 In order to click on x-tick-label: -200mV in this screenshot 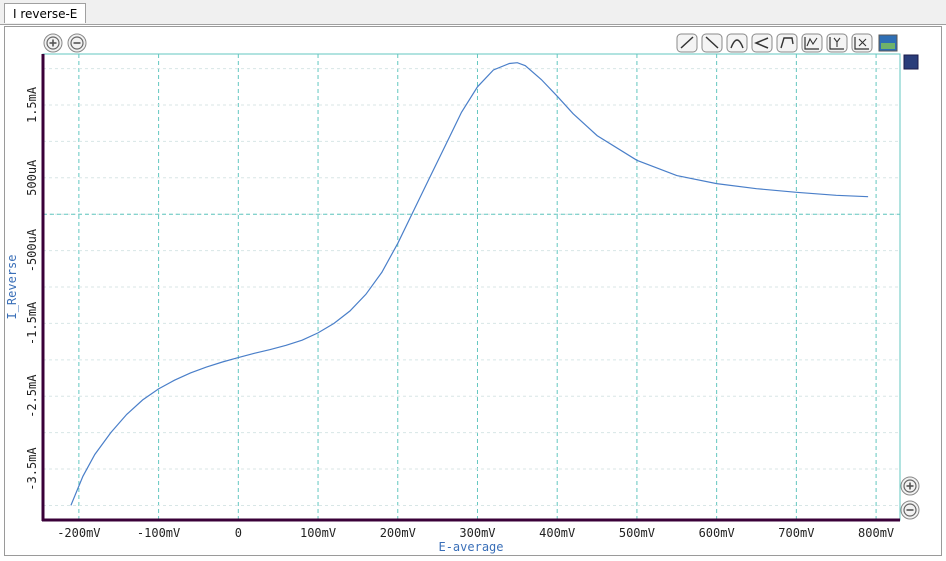, I will do `click(78, 533)`.